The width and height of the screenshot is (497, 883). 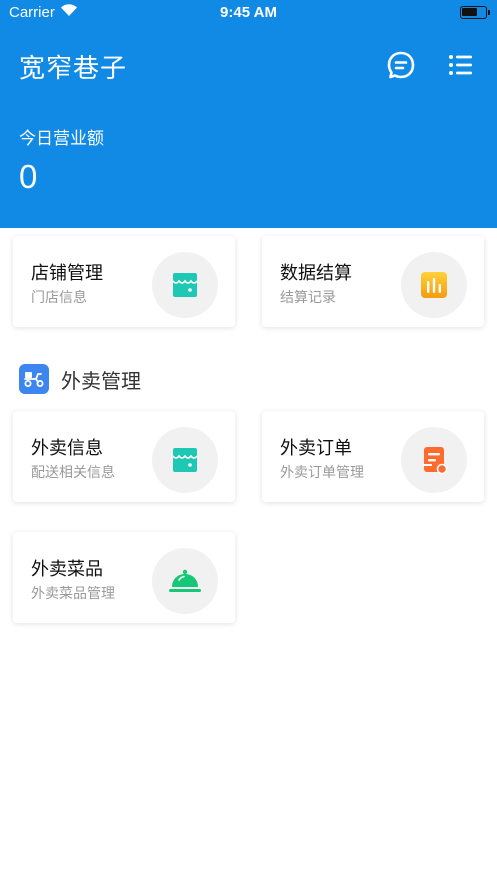 What do you see at coordinates (73, 594) in the screenshot?
I see `card-subtitle: 外卖菜品管理` at bounding box center [73, 594].